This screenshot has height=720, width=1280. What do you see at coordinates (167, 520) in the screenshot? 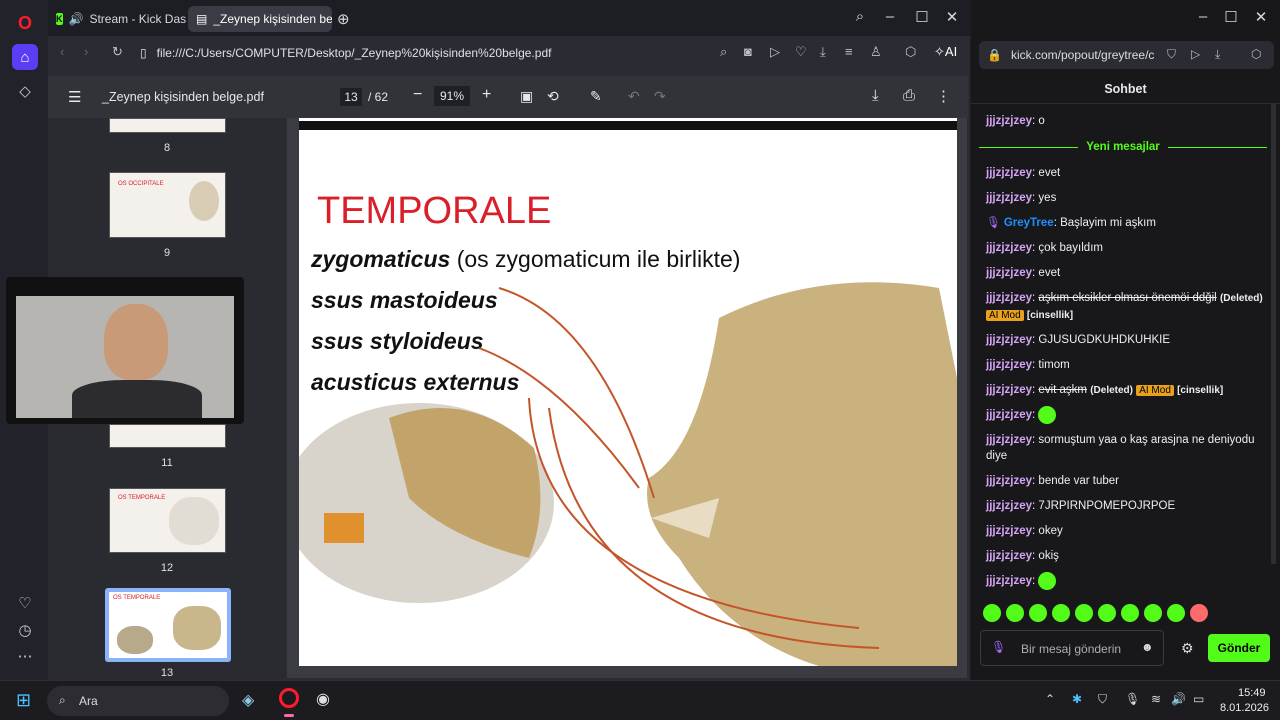
I see `thumbnail-12: OS TEMPORALE` at bounding box center [167, 520].